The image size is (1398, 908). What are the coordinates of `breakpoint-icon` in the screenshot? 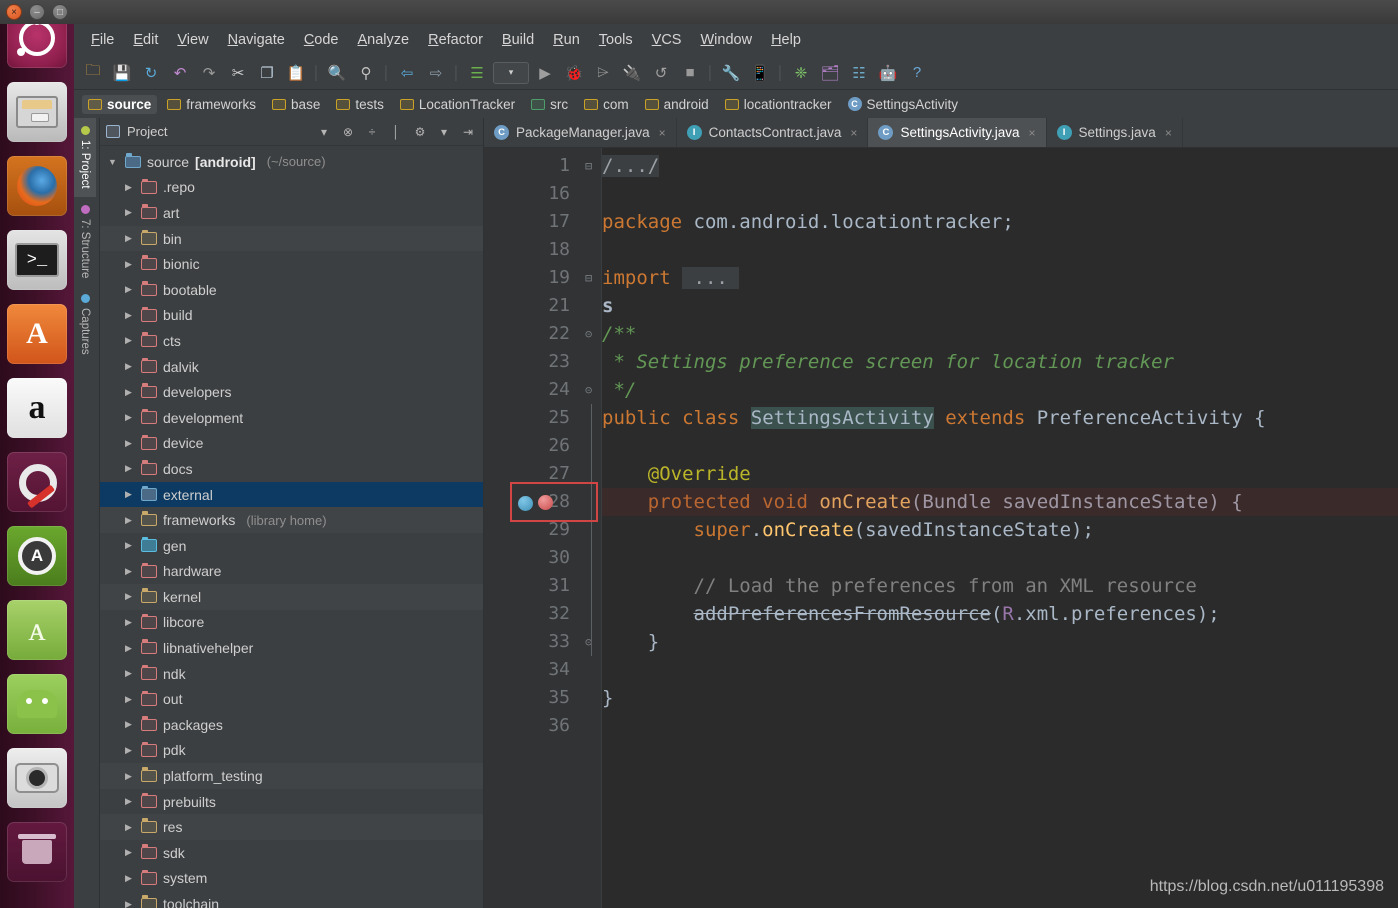 It's located at (545, 502).